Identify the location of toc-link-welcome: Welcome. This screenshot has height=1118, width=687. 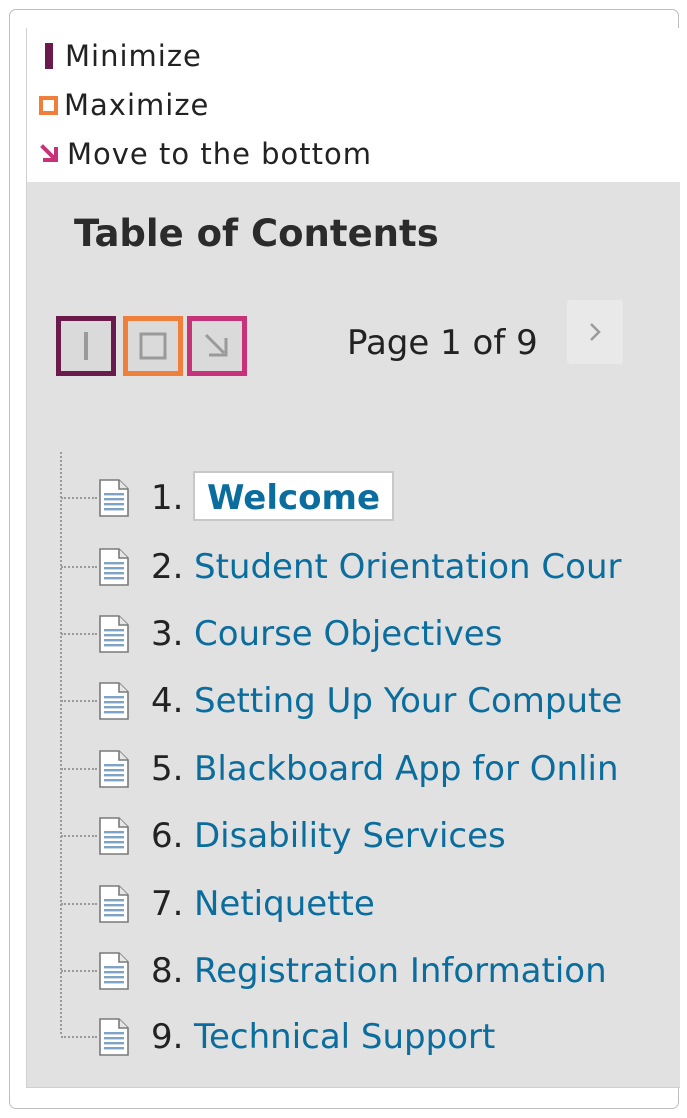
(294, 496).